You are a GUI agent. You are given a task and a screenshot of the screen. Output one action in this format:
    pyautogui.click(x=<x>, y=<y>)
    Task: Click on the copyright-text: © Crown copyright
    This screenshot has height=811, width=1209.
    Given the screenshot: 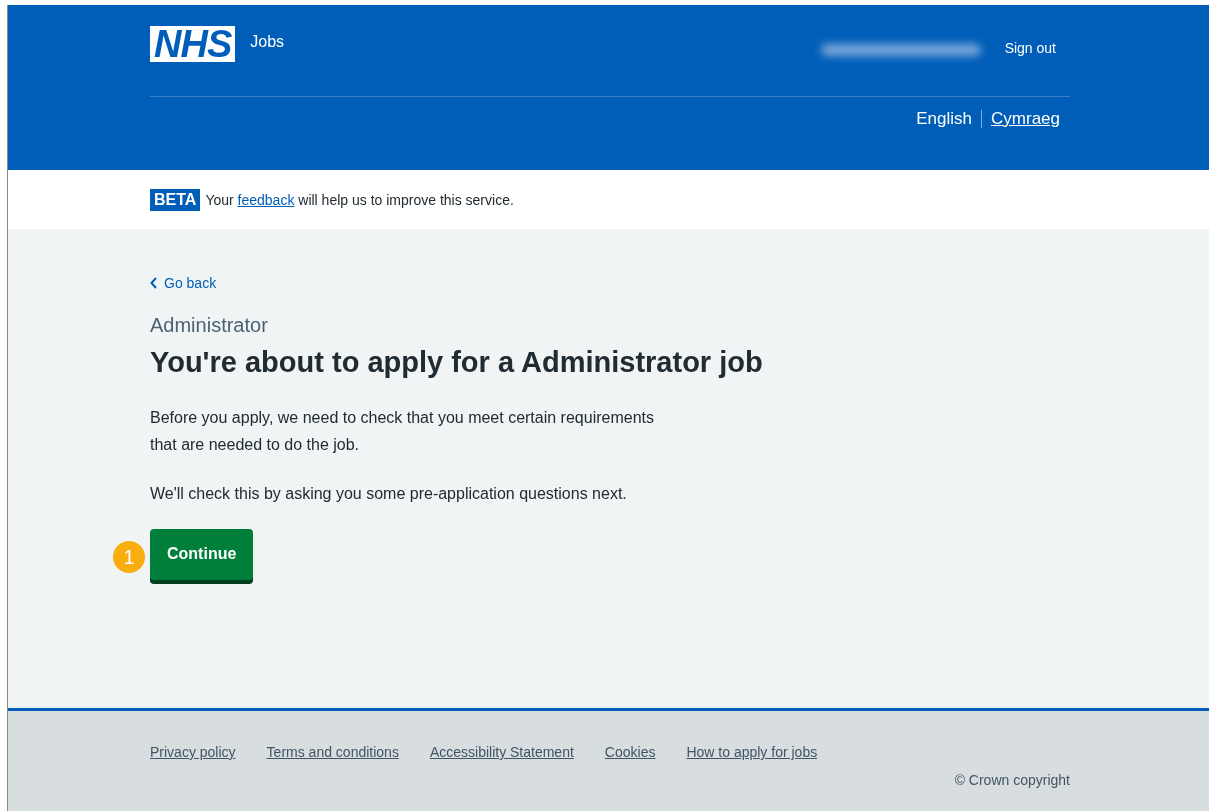 What is the action you would take?
    pyautogui.click(x=1012, y=780)
    